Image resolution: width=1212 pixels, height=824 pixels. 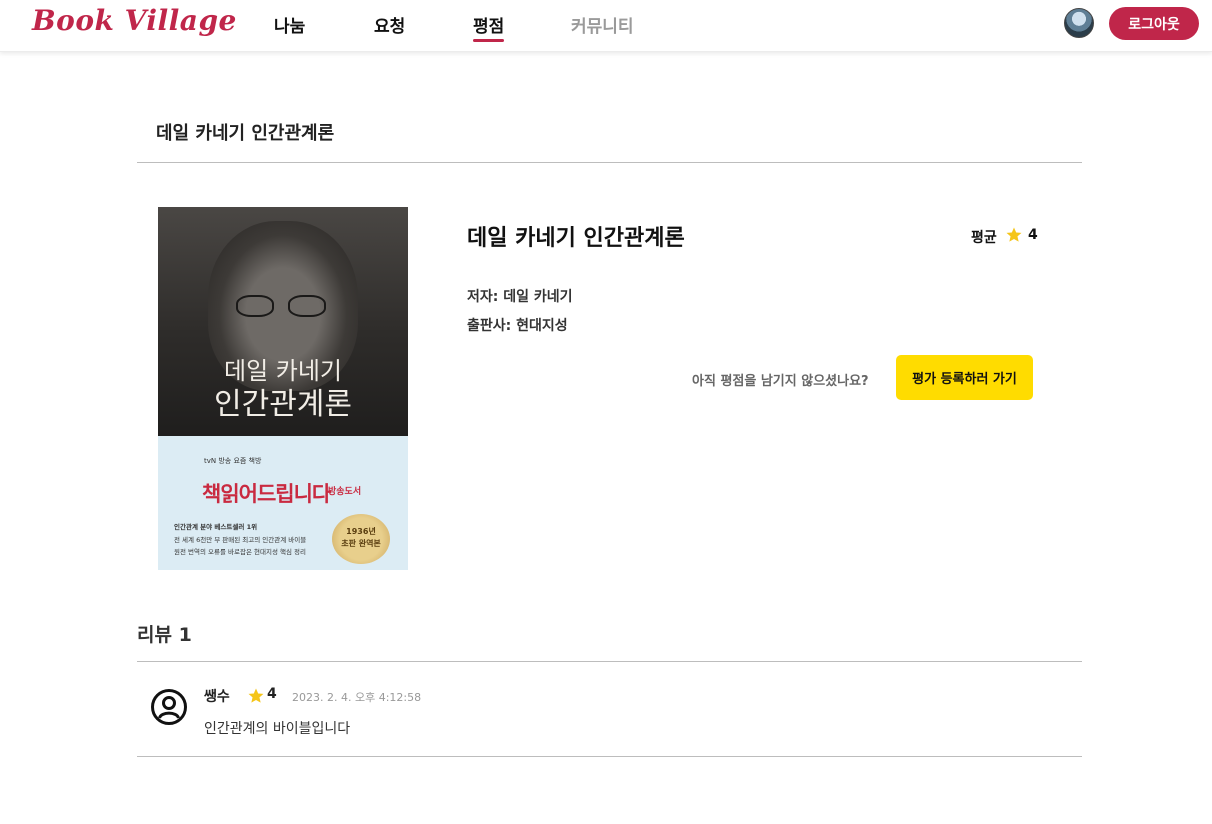 What do you see at coordinates (520, 297) in the screenshot?
I see `book-author: 저자: 데일 카네기` at bounding box center [520, 297].